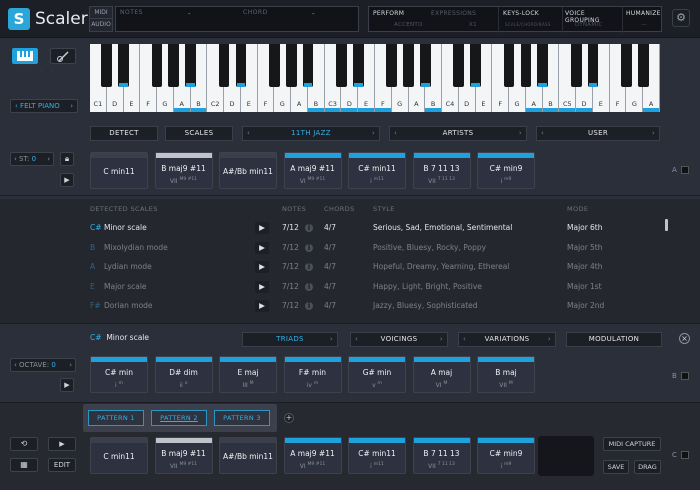 Image resolution: width=700 pixels, height=490 pixels. What do you see at coordinates (25, 56) in the screenshot?
I see `keyboard-view-button` at bounding box center [25, 56].